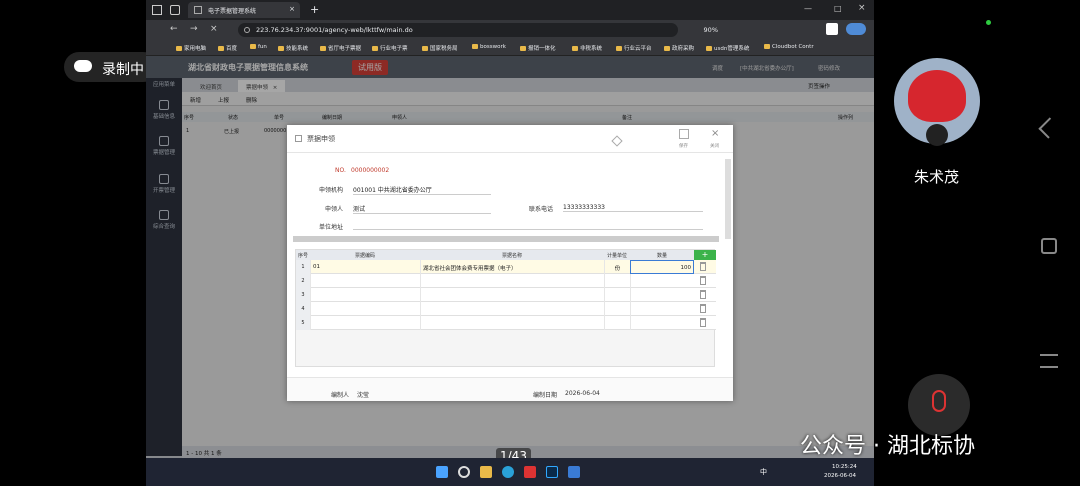 Image resolution: width=1080 pixels, height=486 pixels. What do you see at coordinates (939, 401) in the screenshot?
I see `mic-muted-icon` at bounding box center [939, 401].